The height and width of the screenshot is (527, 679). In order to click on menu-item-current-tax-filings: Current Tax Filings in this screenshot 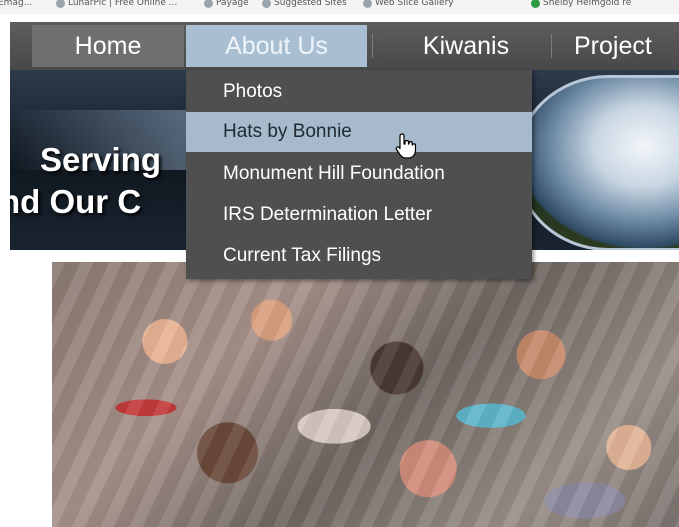, I will do `click(359, 256)`.